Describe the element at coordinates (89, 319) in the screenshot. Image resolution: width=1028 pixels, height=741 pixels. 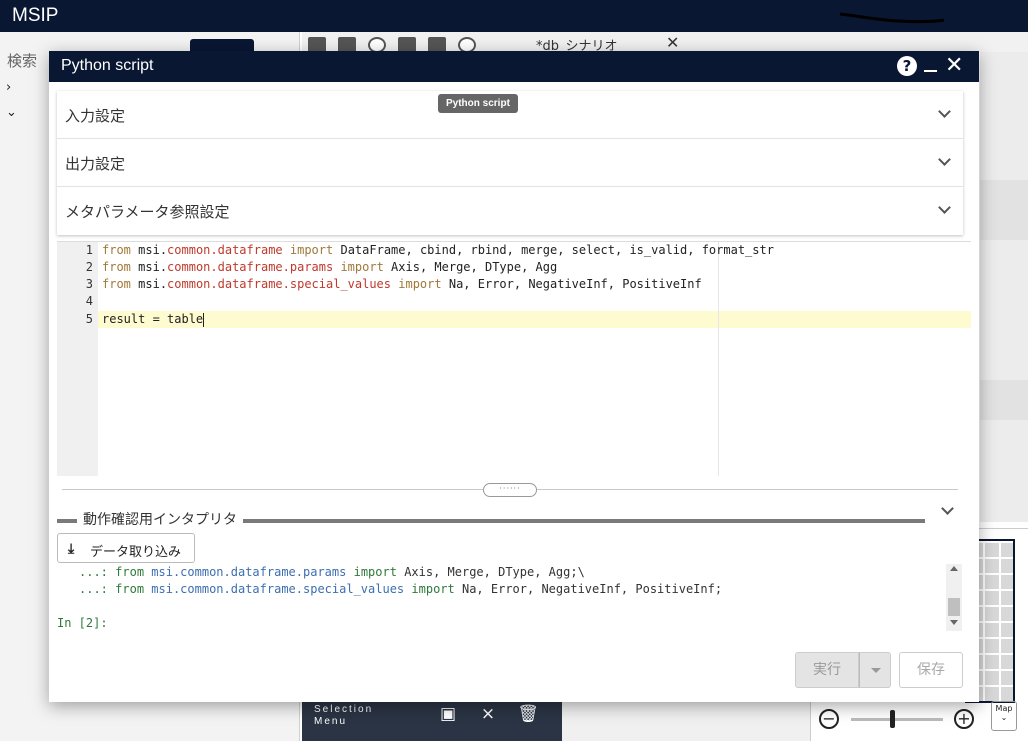
I see `line-number: 5` at that location.